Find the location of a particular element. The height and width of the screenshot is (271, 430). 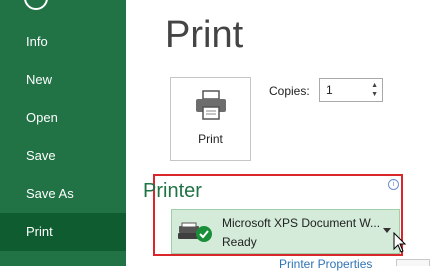

printer-properties-link: Printer Properties is located at coordinates (325, 264).